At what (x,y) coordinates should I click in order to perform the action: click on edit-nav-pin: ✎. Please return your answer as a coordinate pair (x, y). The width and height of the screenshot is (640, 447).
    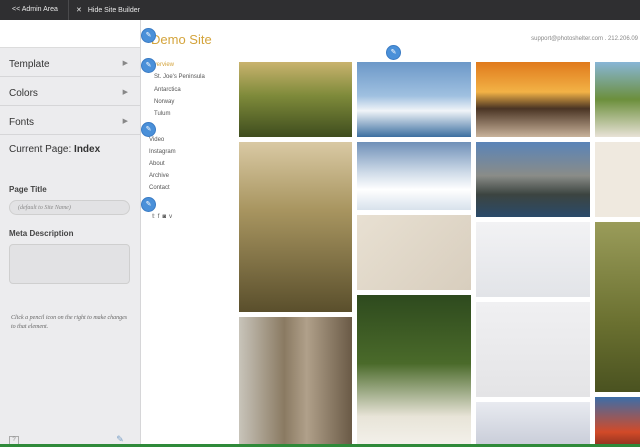
    Looking at the image, I should click on (148, 65).